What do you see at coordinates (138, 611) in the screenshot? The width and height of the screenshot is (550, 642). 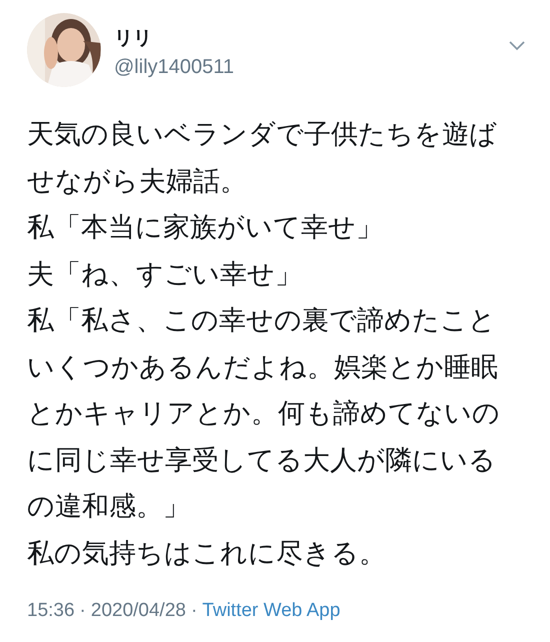 I see `tweet-date: 2020/04/28` at bounding box center [138, 611].